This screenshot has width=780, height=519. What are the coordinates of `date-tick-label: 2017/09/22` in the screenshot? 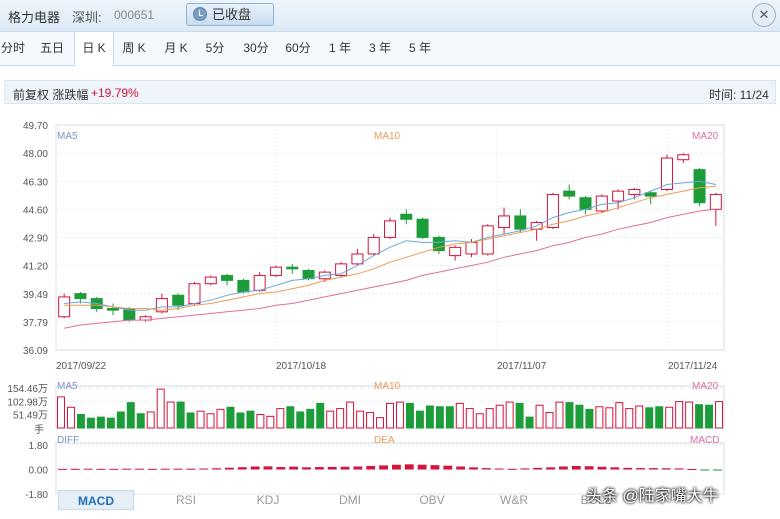 It's located at (81, 366).